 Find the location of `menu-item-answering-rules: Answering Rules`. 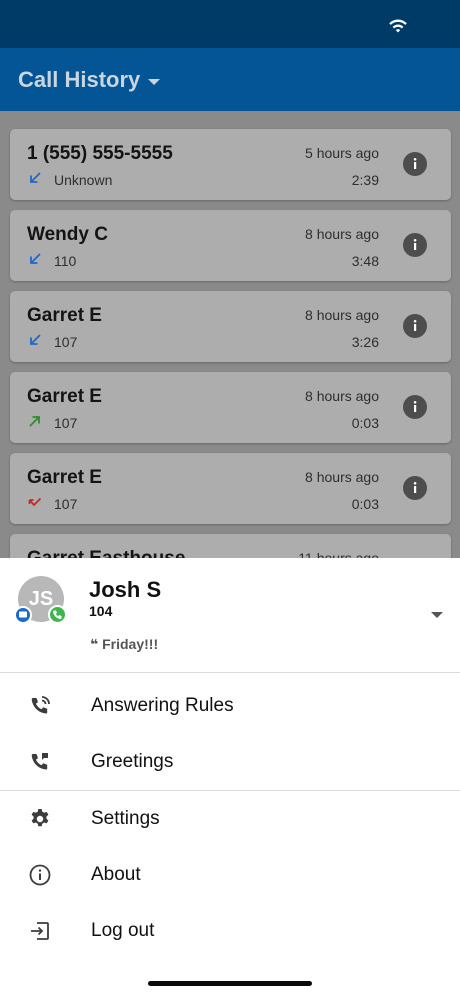

menu-item-answering-rules: Answering Rules is located at coordinates (230, 706).